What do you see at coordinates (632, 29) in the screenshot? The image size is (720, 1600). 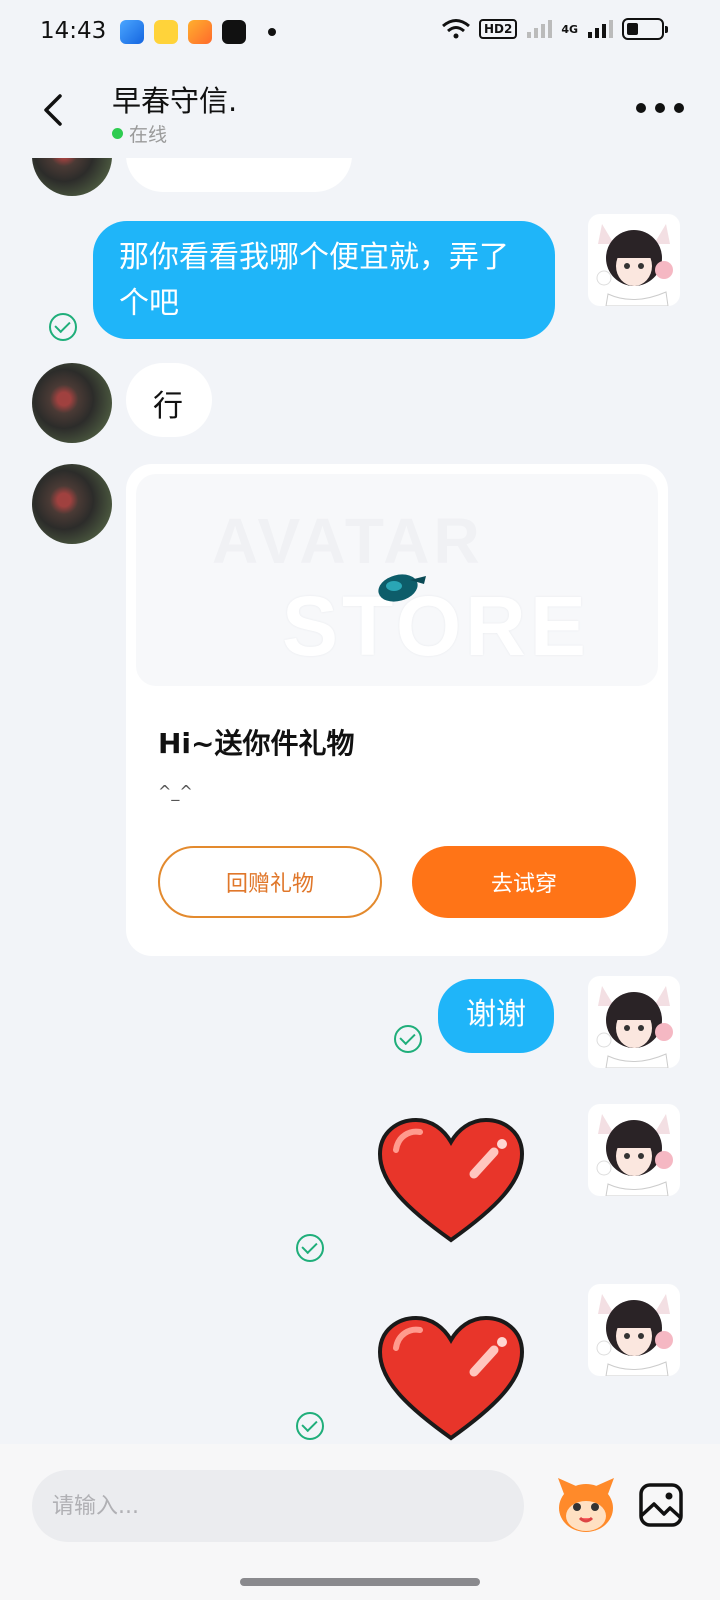 I see `battery-level` at bounding box center [632, 29].